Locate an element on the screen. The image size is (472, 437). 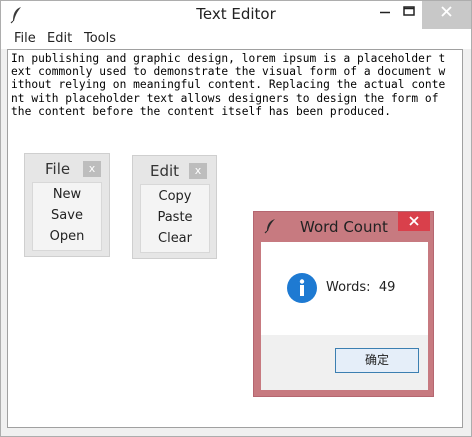
file-panel: File x New Save Open is located at coordinates (67, 205).